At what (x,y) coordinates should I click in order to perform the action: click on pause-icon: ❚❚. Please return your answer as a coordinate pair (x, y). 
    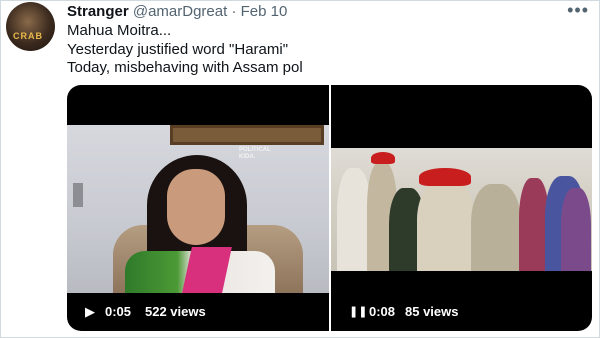
    Looking at the image, I should click on (358, 311).